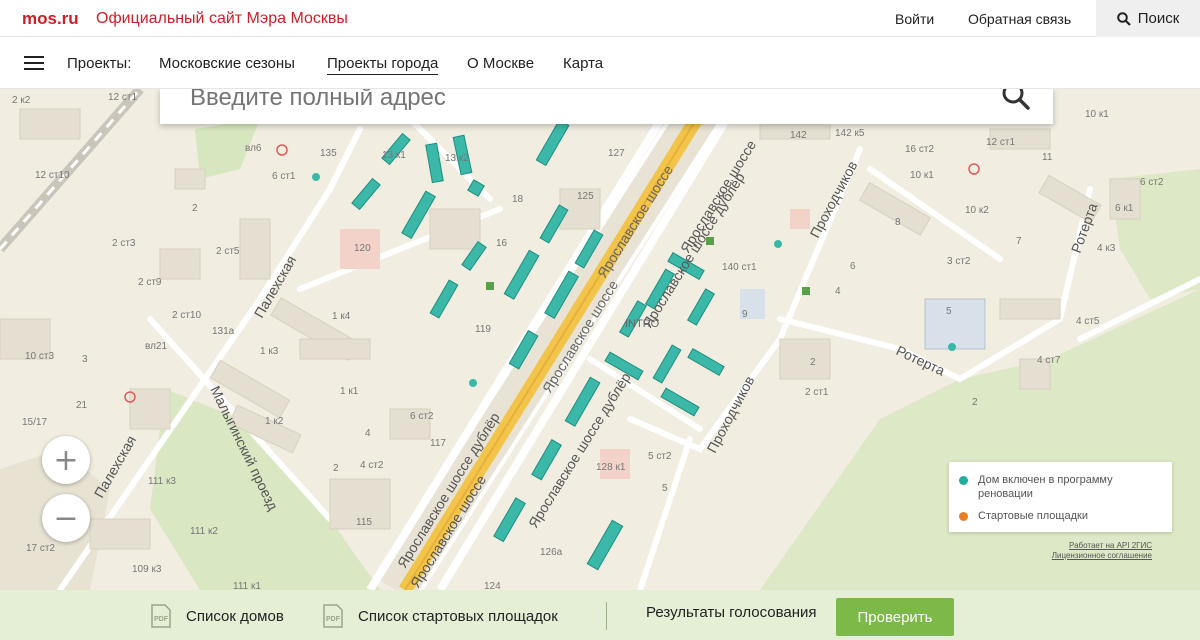 The height and width of the screenshot is (640, 1200). Describe the element at coordinates (99, 63) in the screenshot. I see `nav-label: Проекты:` at that location.